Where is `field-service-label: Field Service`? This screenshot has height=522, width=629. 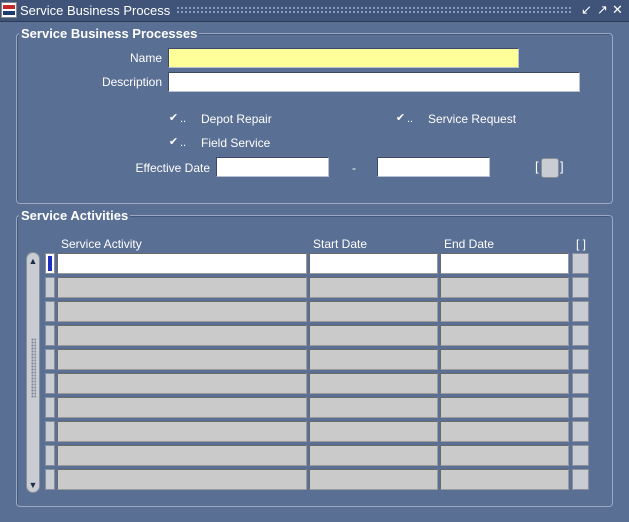 field-service-label: Field Service is located at coordinates (236, 143).